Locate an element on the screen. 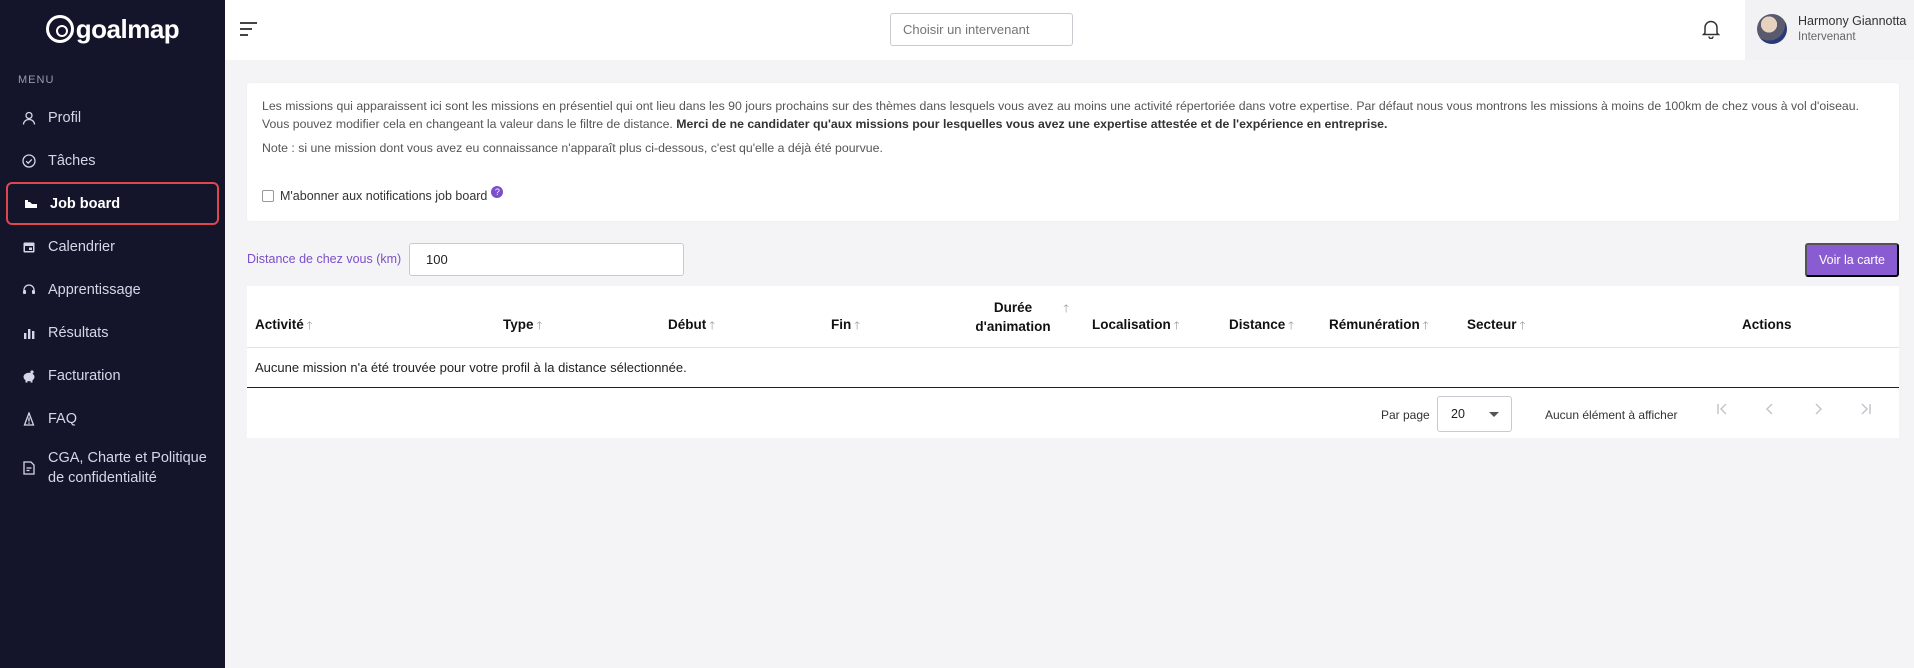 This screenshot has height=668, width=1914. brand-name: goalmap is located at coordinates (127, 28).